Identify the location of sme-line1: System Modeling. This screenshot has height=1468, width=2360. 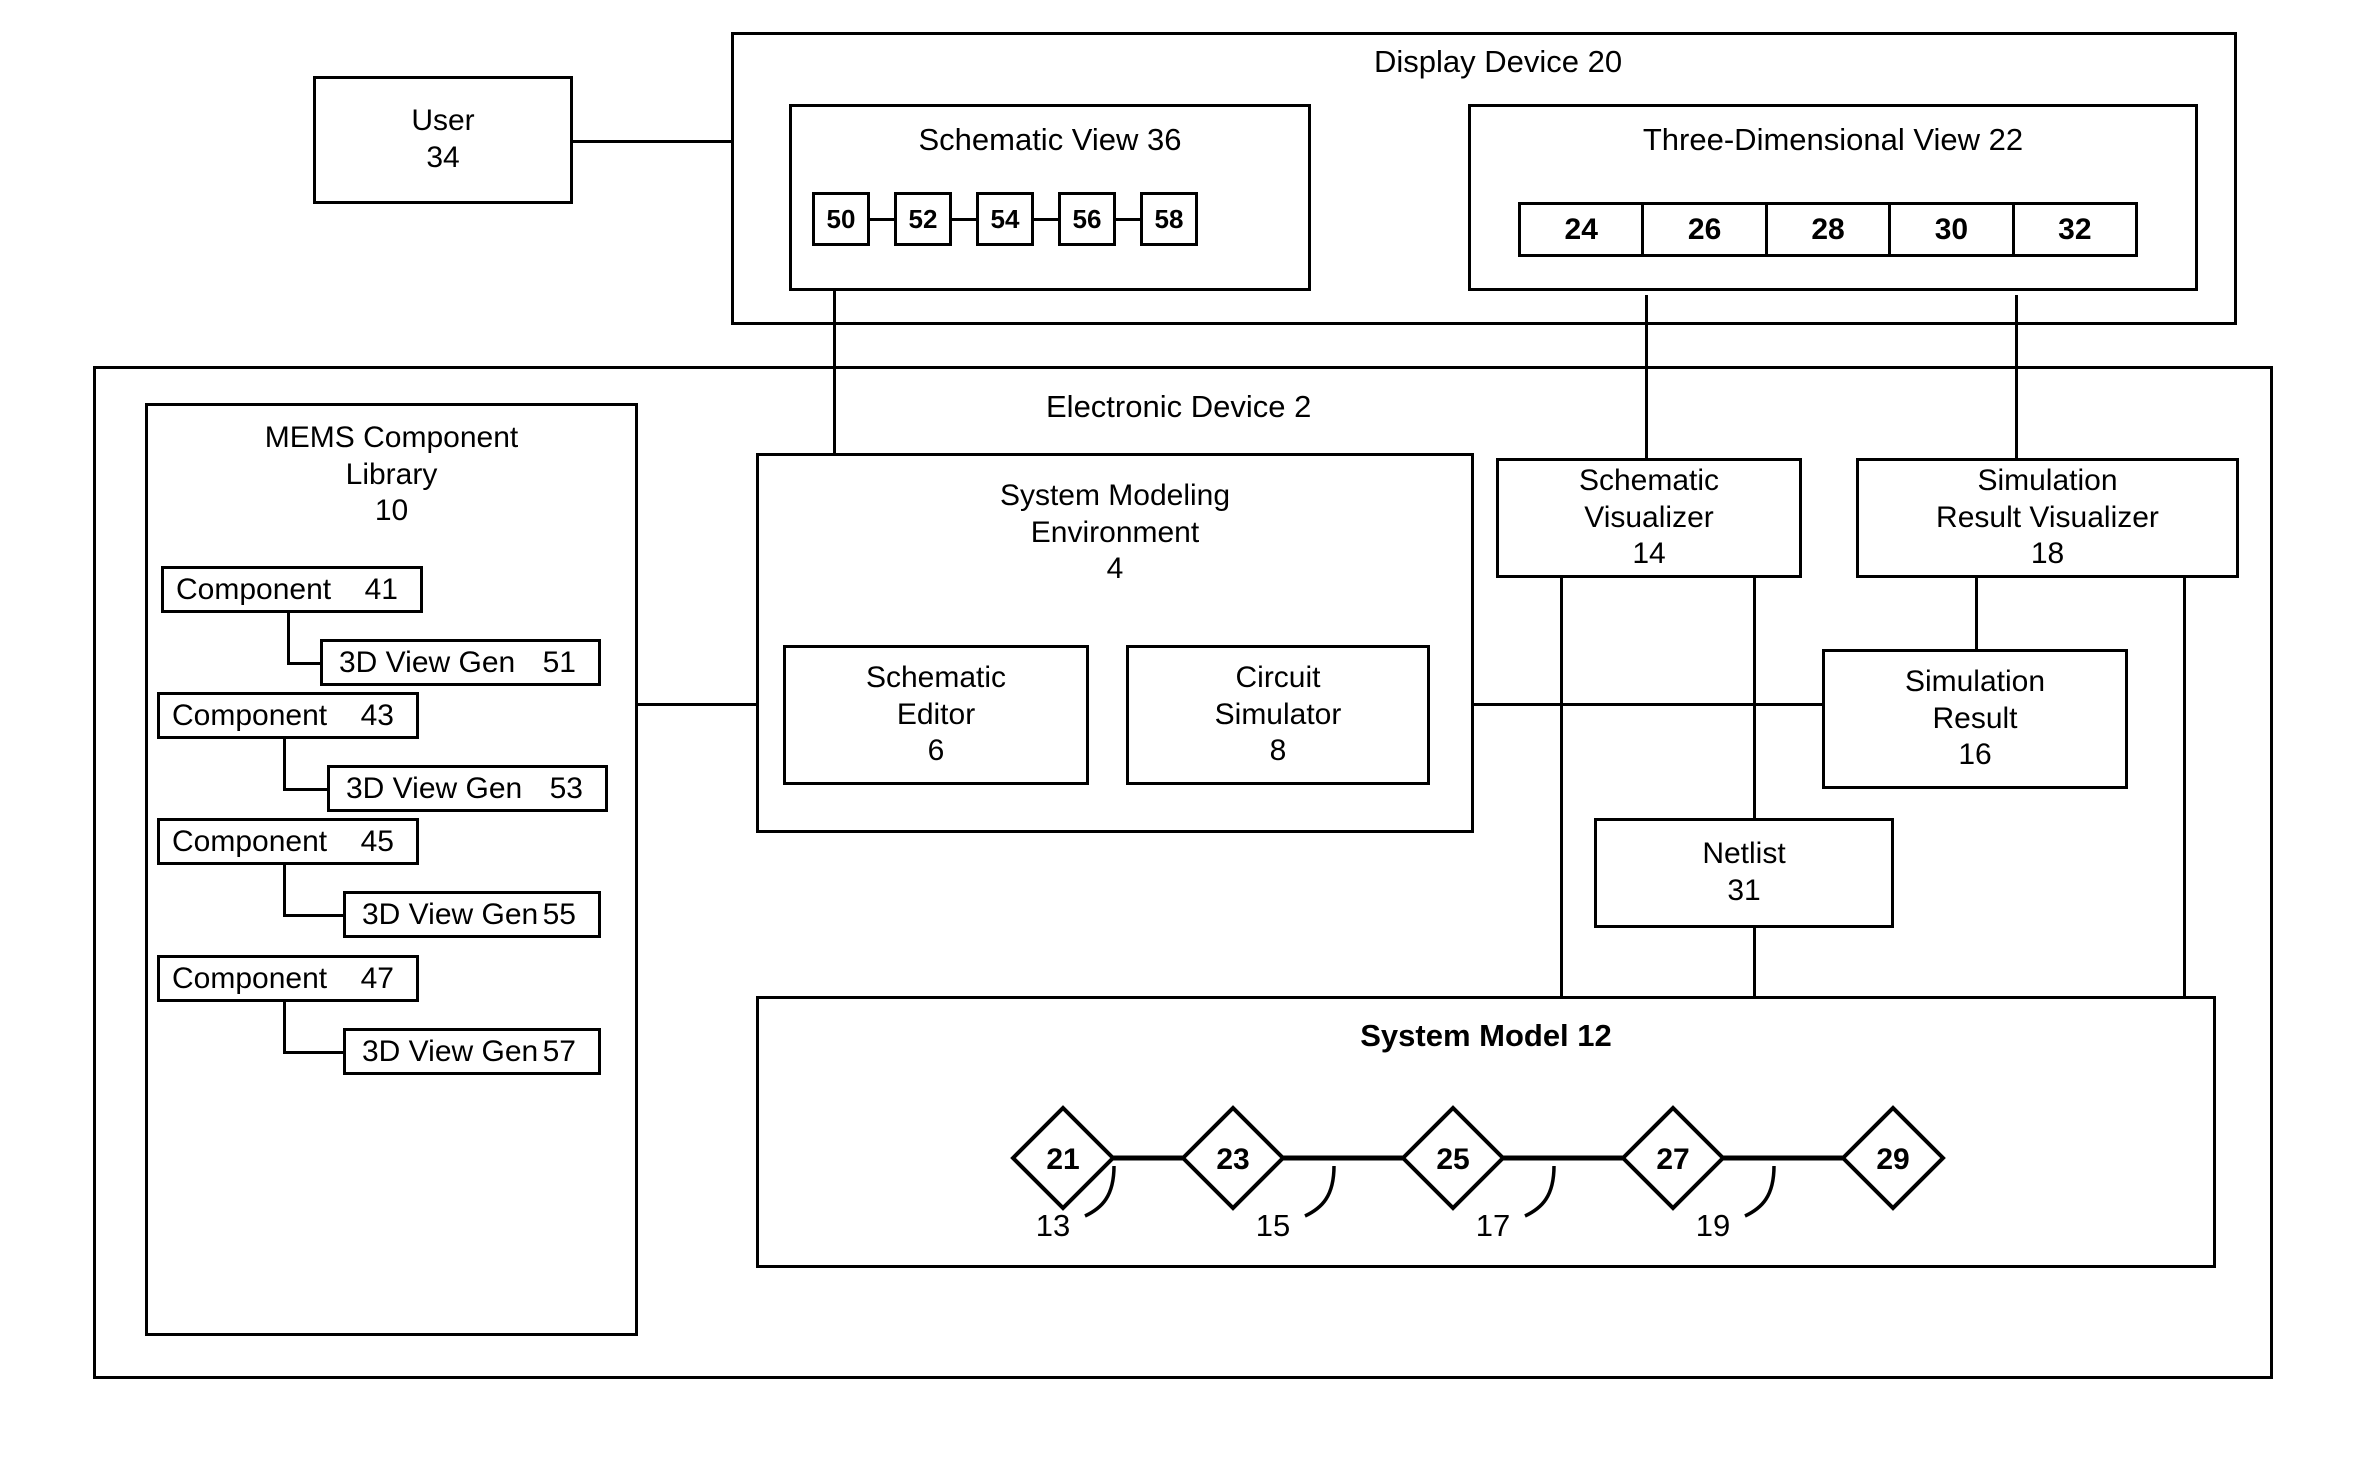
(1115, 495).